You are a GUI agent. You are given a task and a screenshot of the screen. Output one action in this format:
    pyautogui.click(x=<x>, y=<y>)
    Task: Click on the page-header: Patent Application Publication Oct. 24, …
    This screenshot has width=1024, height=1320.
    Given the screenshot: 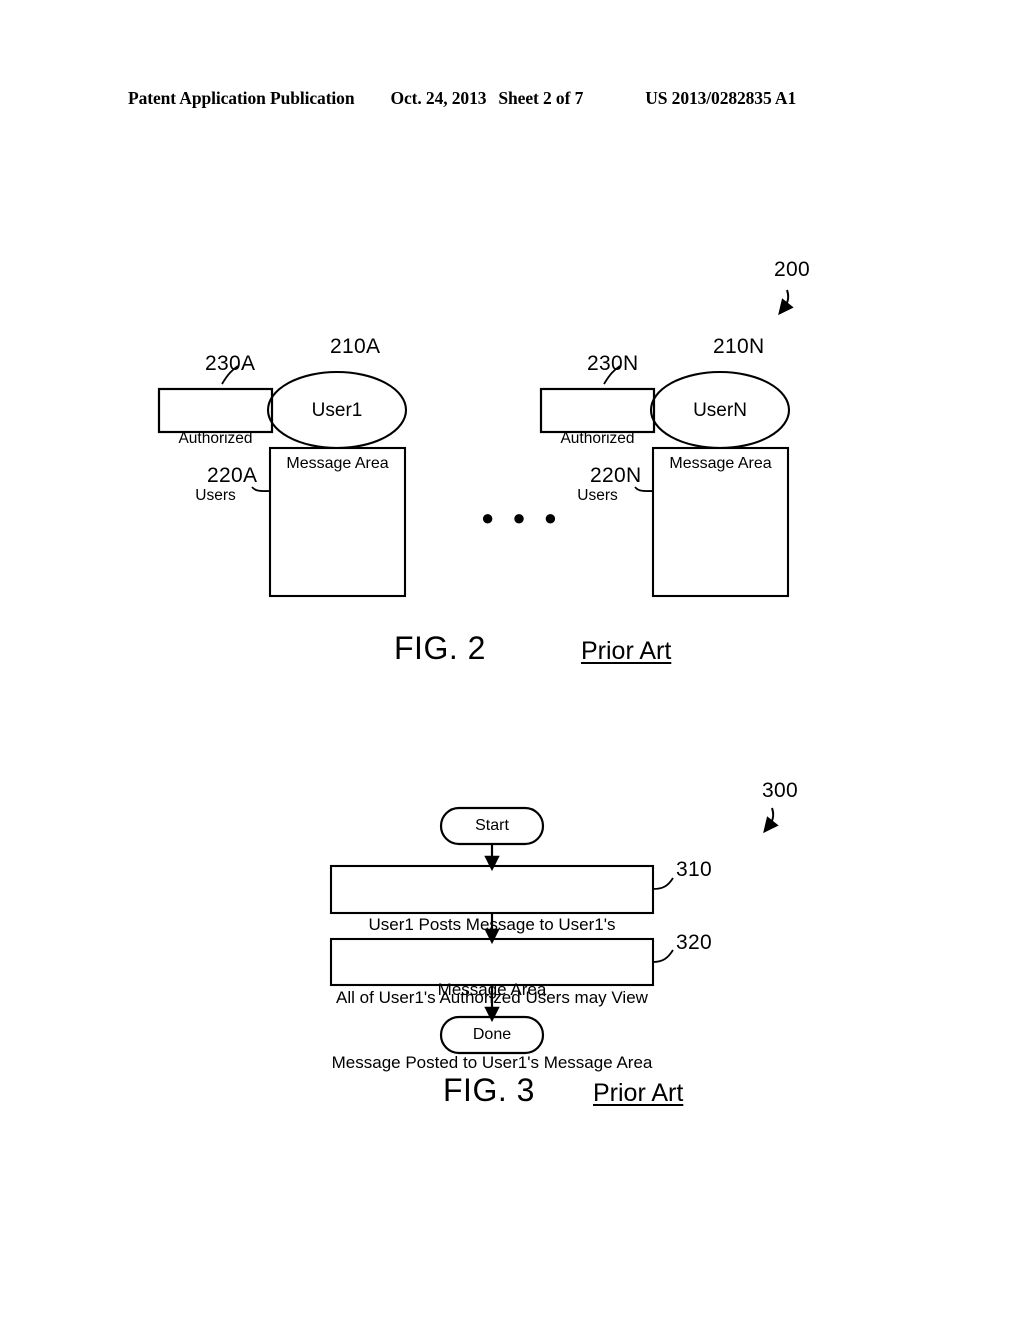 What is the action you would take?
    pyautogui.click(x=512, y=101)
    